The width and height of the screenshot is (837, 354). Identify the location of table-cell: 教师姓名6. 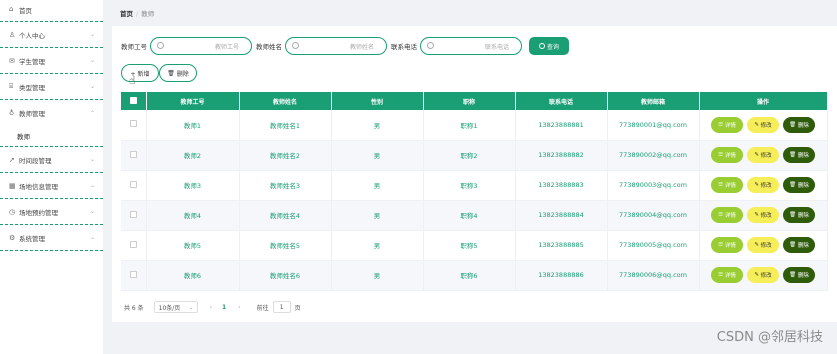
(285, 275).